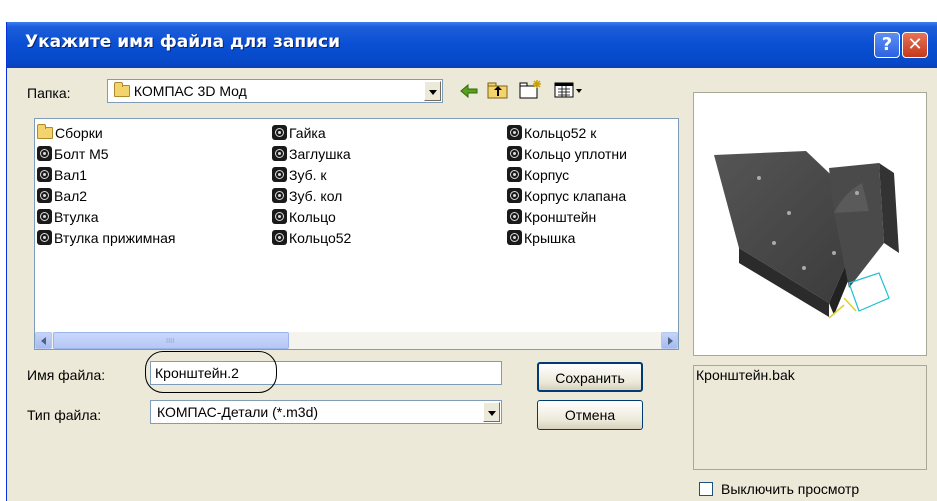 The height and width of the screenshot is (501, 937). Describe the element at coordinates (275, 91) in the screenshot. I see `folder-select: КОМПАС 3D Мод` at that location.